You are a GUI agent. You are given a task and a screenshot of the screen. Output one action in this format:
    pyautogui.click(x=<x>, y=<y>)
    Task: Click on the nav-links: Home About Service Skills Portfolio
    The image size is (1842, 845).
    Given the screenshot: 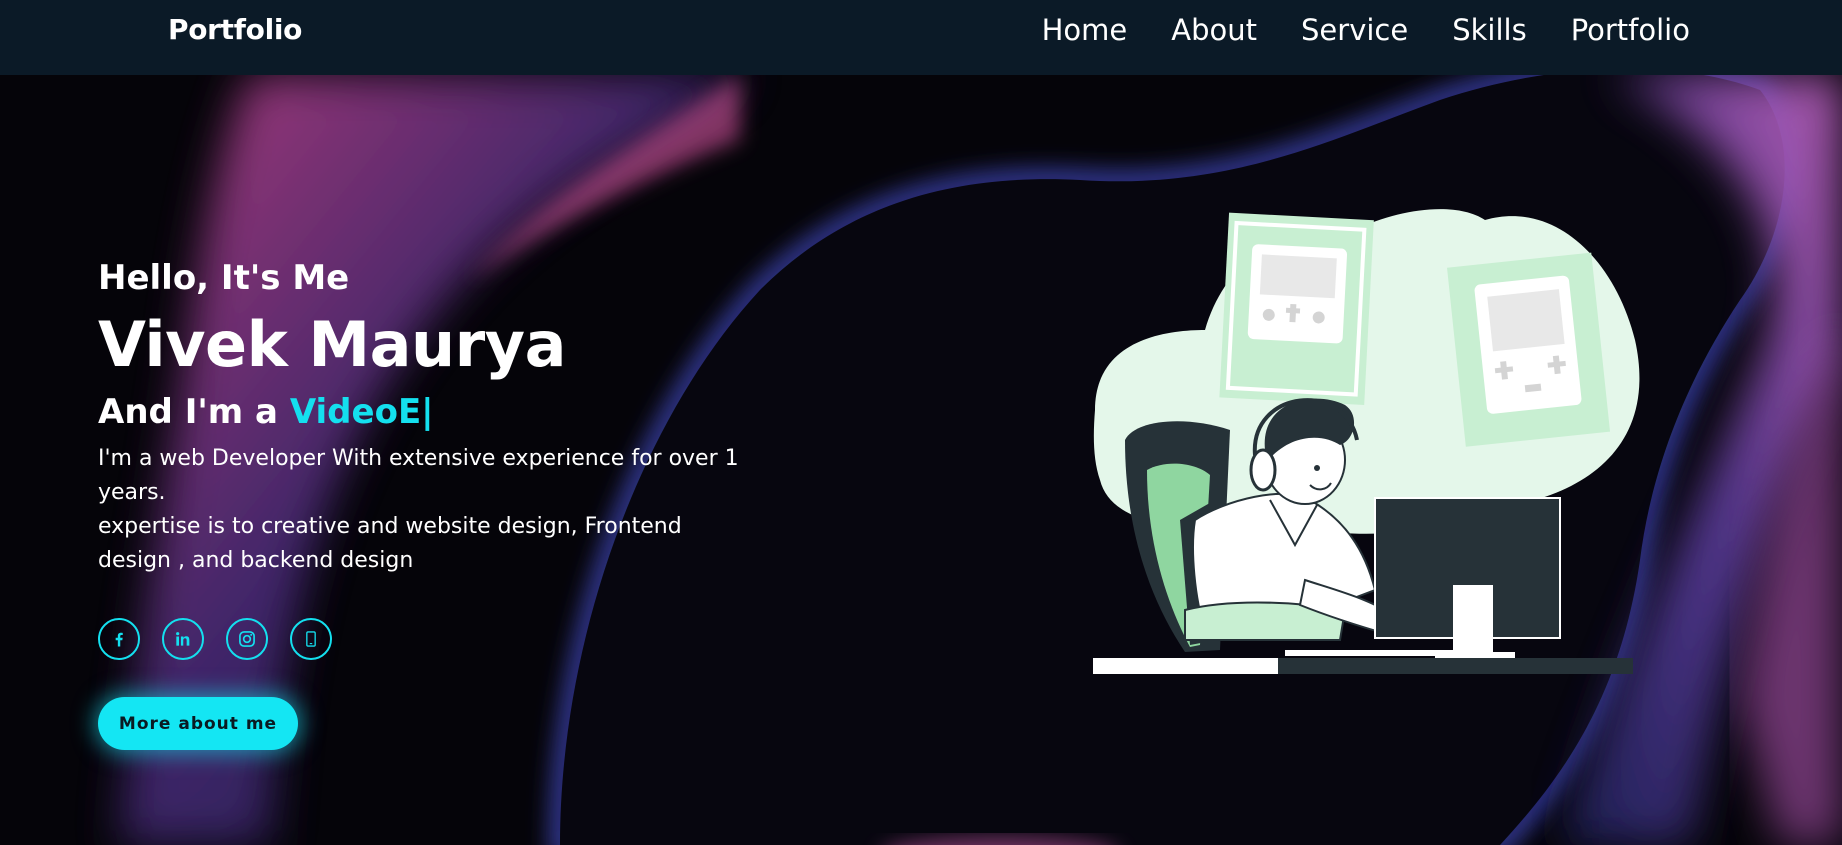 What is the action you would take?
    pyautogui.click(x=1366, y=30)
    